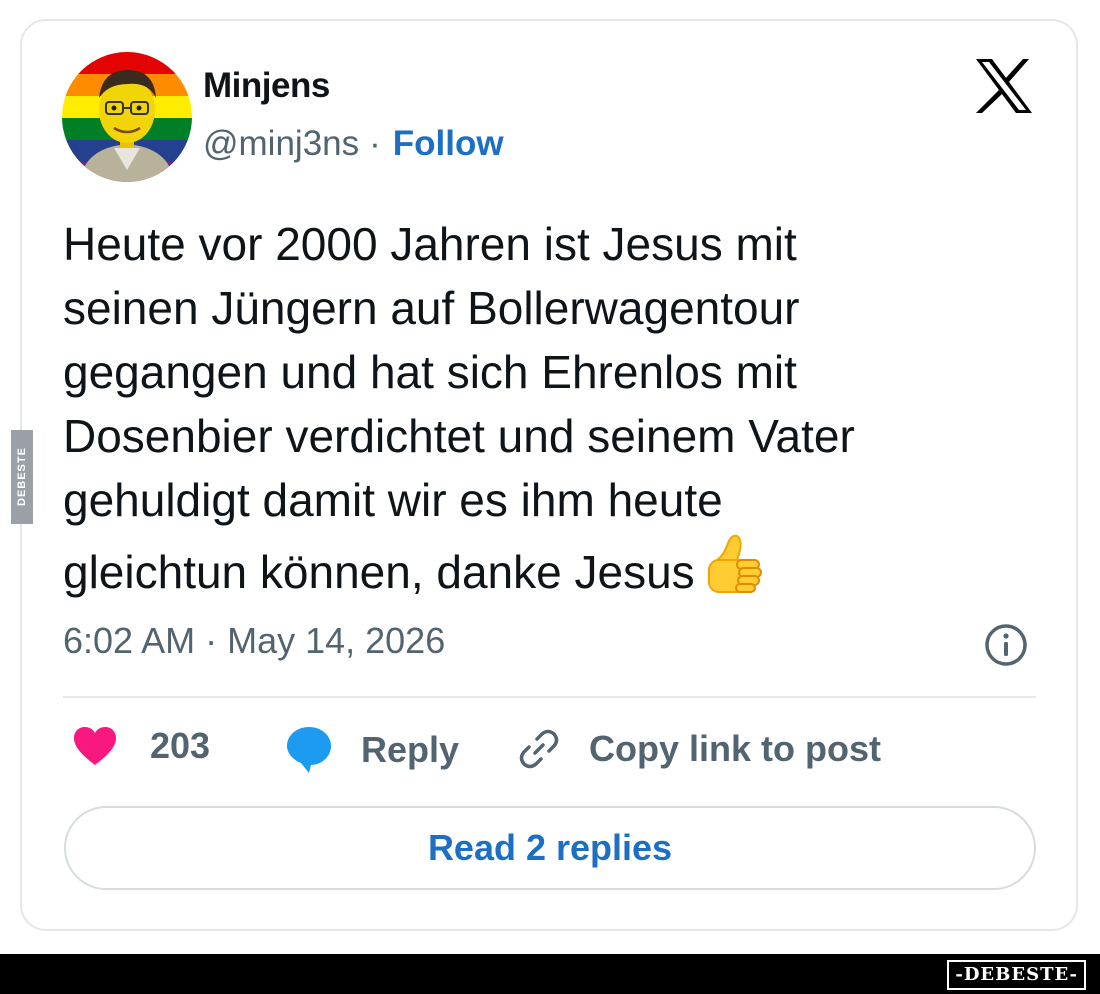 The height and width of the screenshot is (994, 1100). Describe the element at coordinates (430, 372) in the screenshot. I see `tweet-line: gegangen und hat sich Ehrenlos mit` at that location.